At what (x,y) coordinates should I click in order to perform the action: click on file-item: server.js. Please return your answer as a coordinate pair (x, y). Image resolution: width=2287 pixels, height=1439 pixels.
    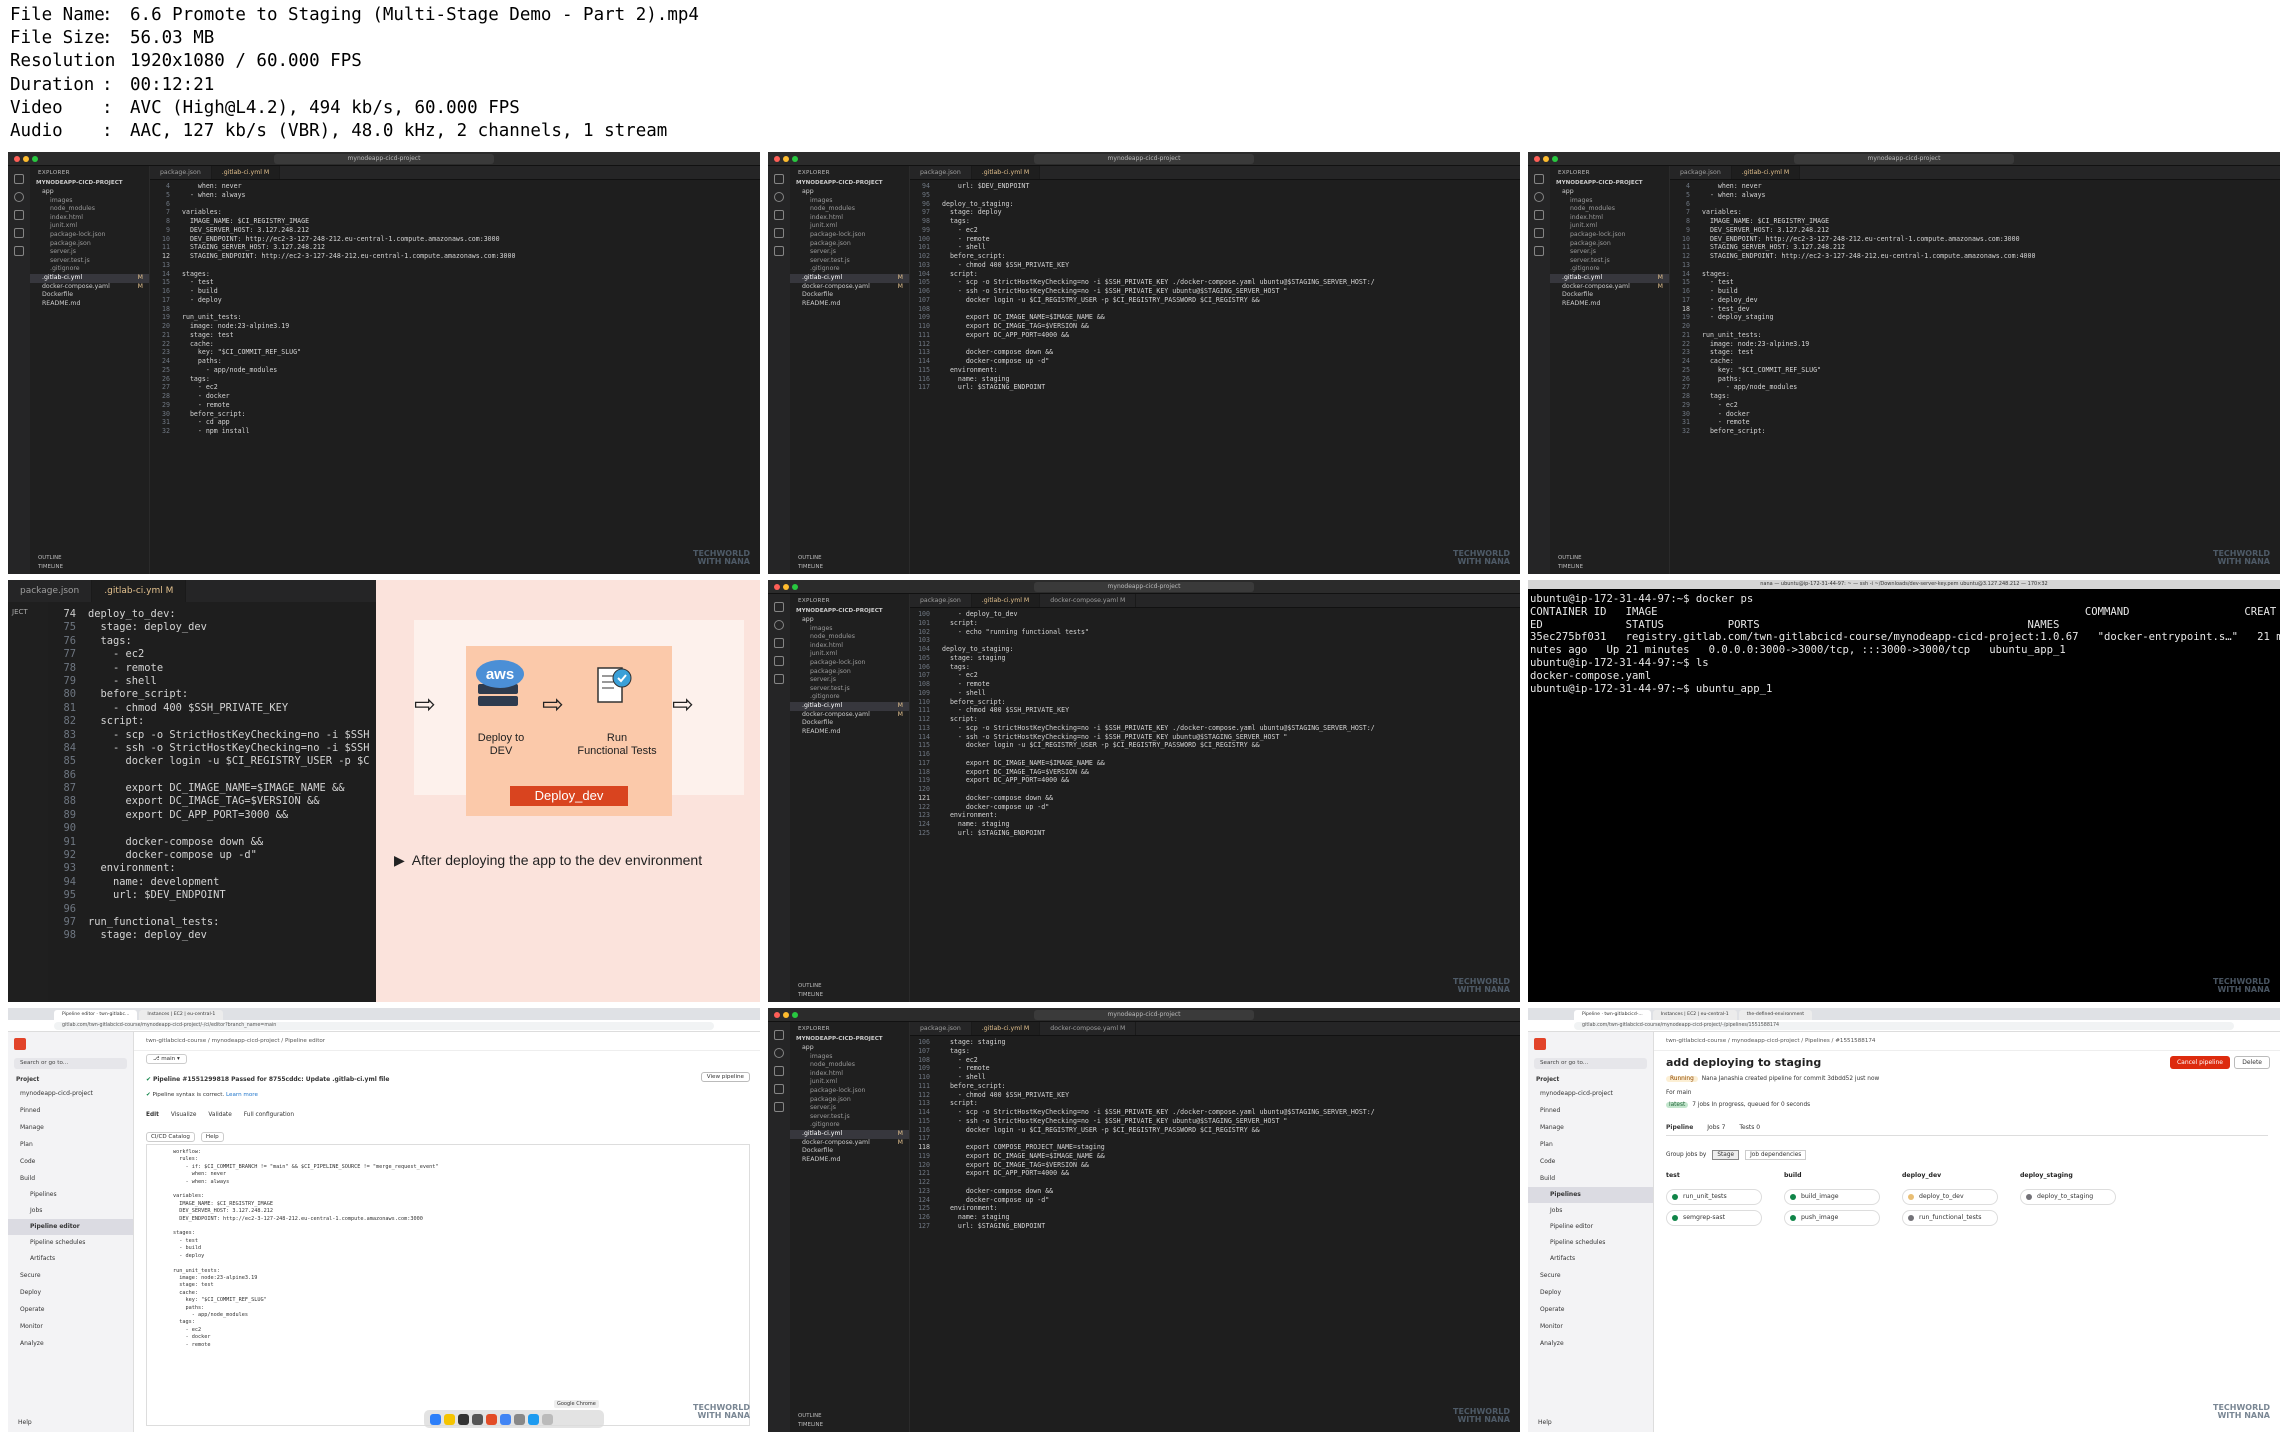
    Looking at the image, I should click on (849, 1108).